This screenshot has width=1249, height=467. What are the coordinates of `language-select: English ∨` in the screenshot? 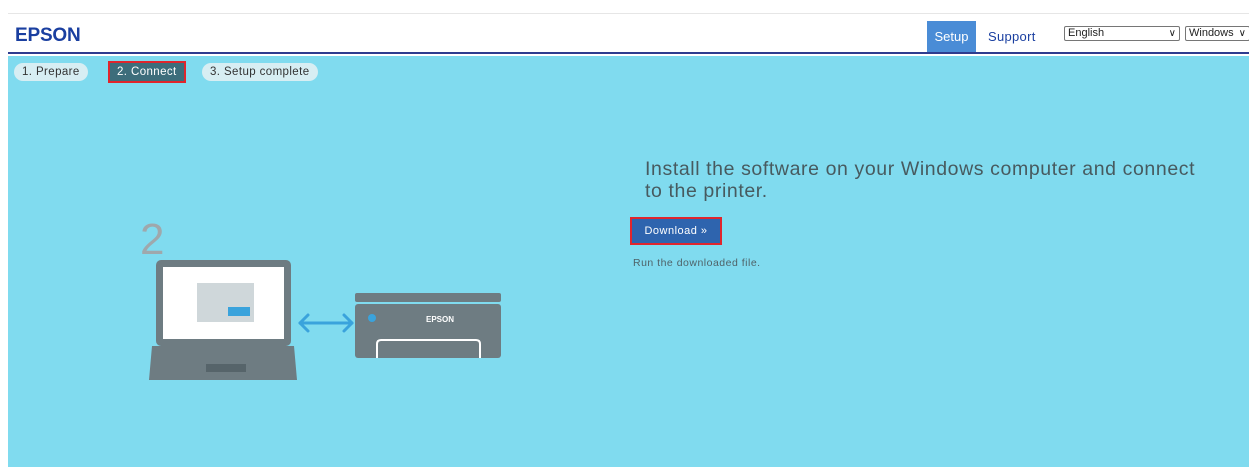 It's located at (1122, 33).